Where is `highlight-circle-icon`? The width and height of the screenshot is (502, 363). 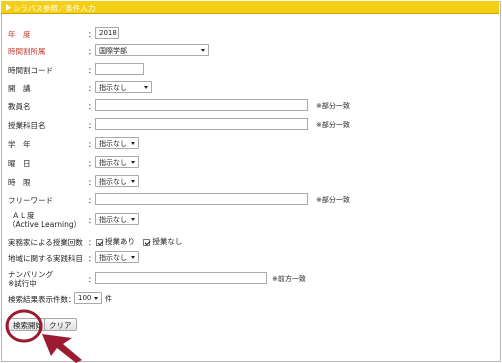
highlight-circle-icon is located at coordinates (24, 326).